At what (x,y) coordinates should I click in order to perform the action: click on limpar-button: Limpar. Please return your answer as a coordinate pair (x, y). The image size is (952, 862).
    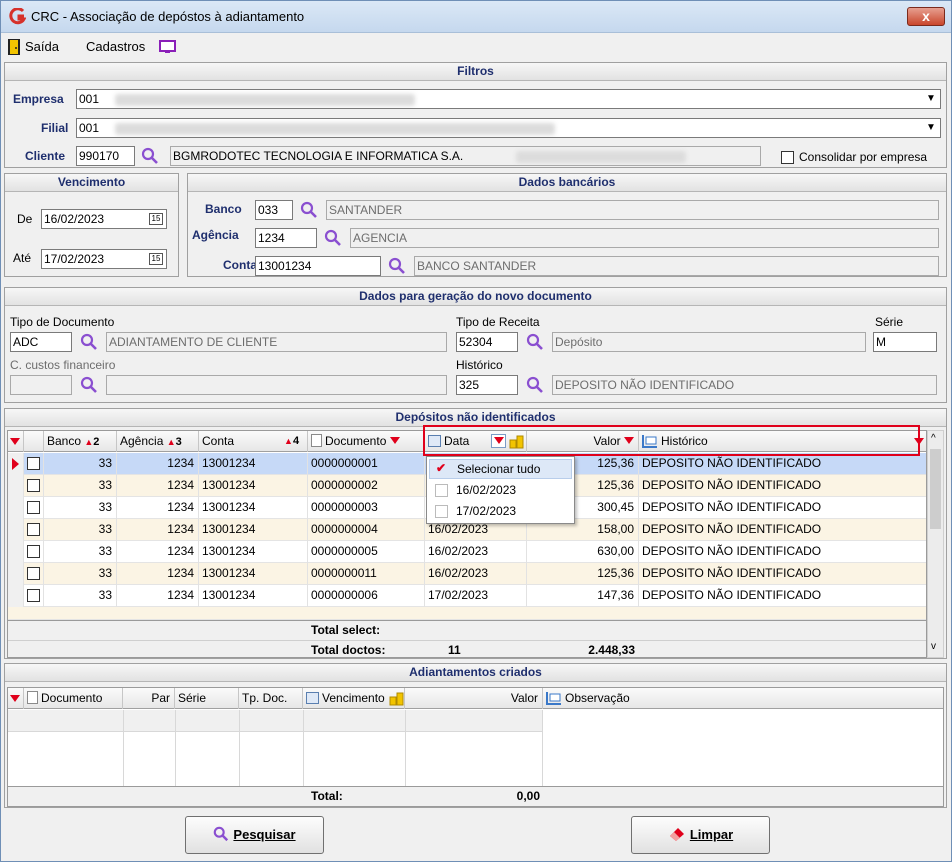
    Looking at the image, I should click on (700, 835).